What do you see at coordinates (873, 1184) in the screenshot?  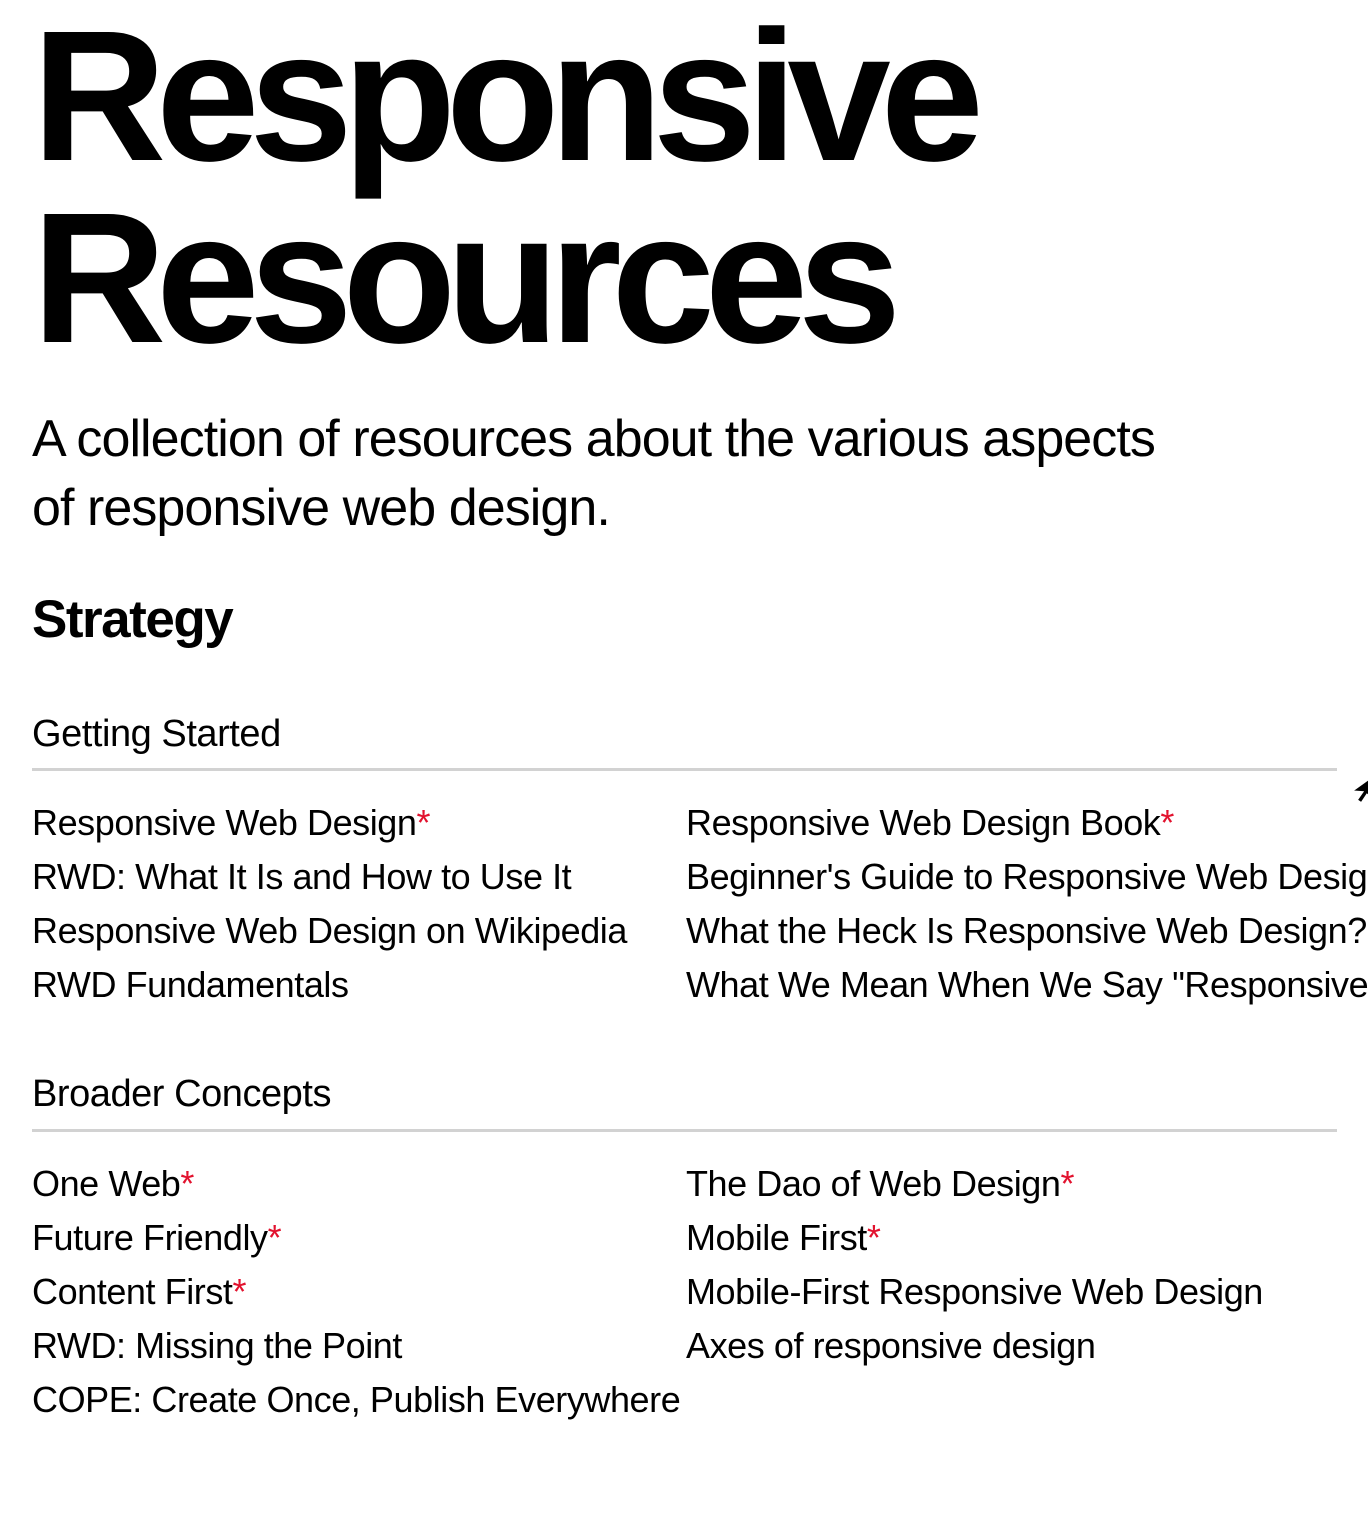 I see `resource-link-label: The Dao of Web Design` at bounding box center [873, 1184].